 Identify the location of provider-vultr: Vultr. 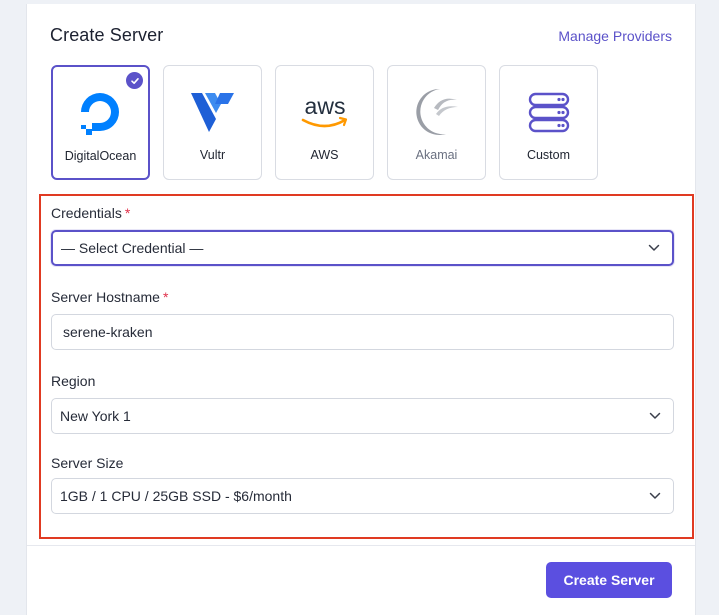
(212, 122).